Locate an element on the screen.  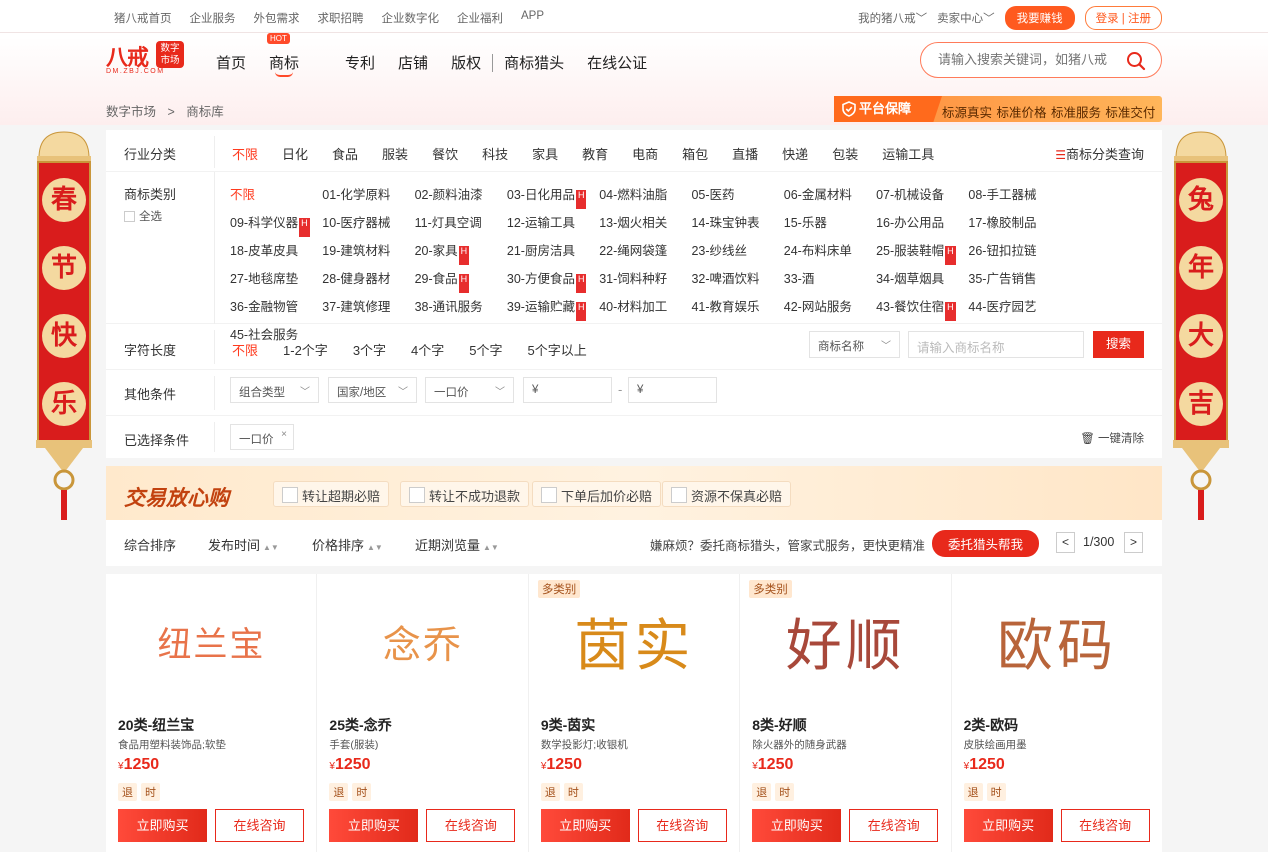
industry-option: 食品 is located at coordinates (345, 153).